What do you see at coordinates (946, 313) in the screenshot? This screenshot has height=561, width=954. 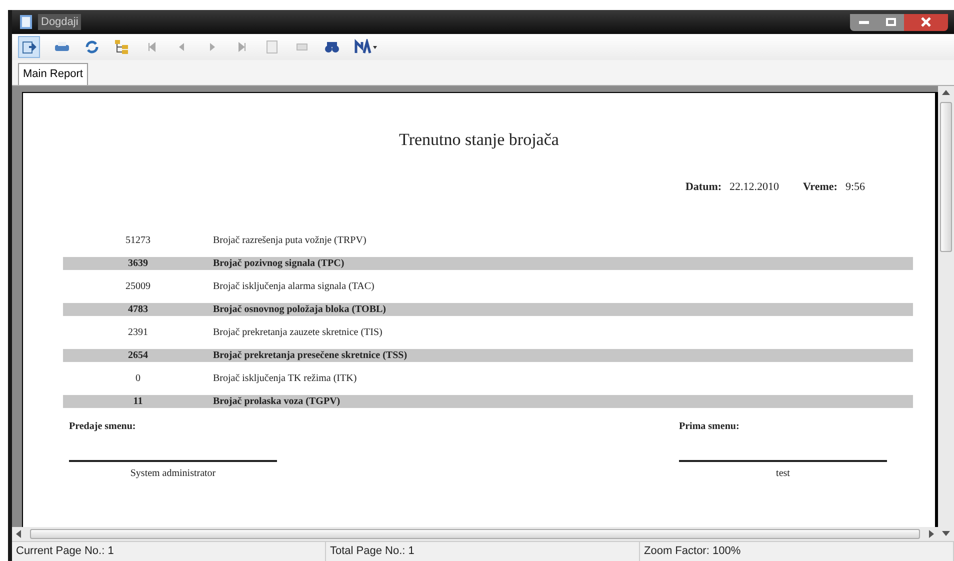 I see `vertical-scrollbar` at bounding box center [946, 313].